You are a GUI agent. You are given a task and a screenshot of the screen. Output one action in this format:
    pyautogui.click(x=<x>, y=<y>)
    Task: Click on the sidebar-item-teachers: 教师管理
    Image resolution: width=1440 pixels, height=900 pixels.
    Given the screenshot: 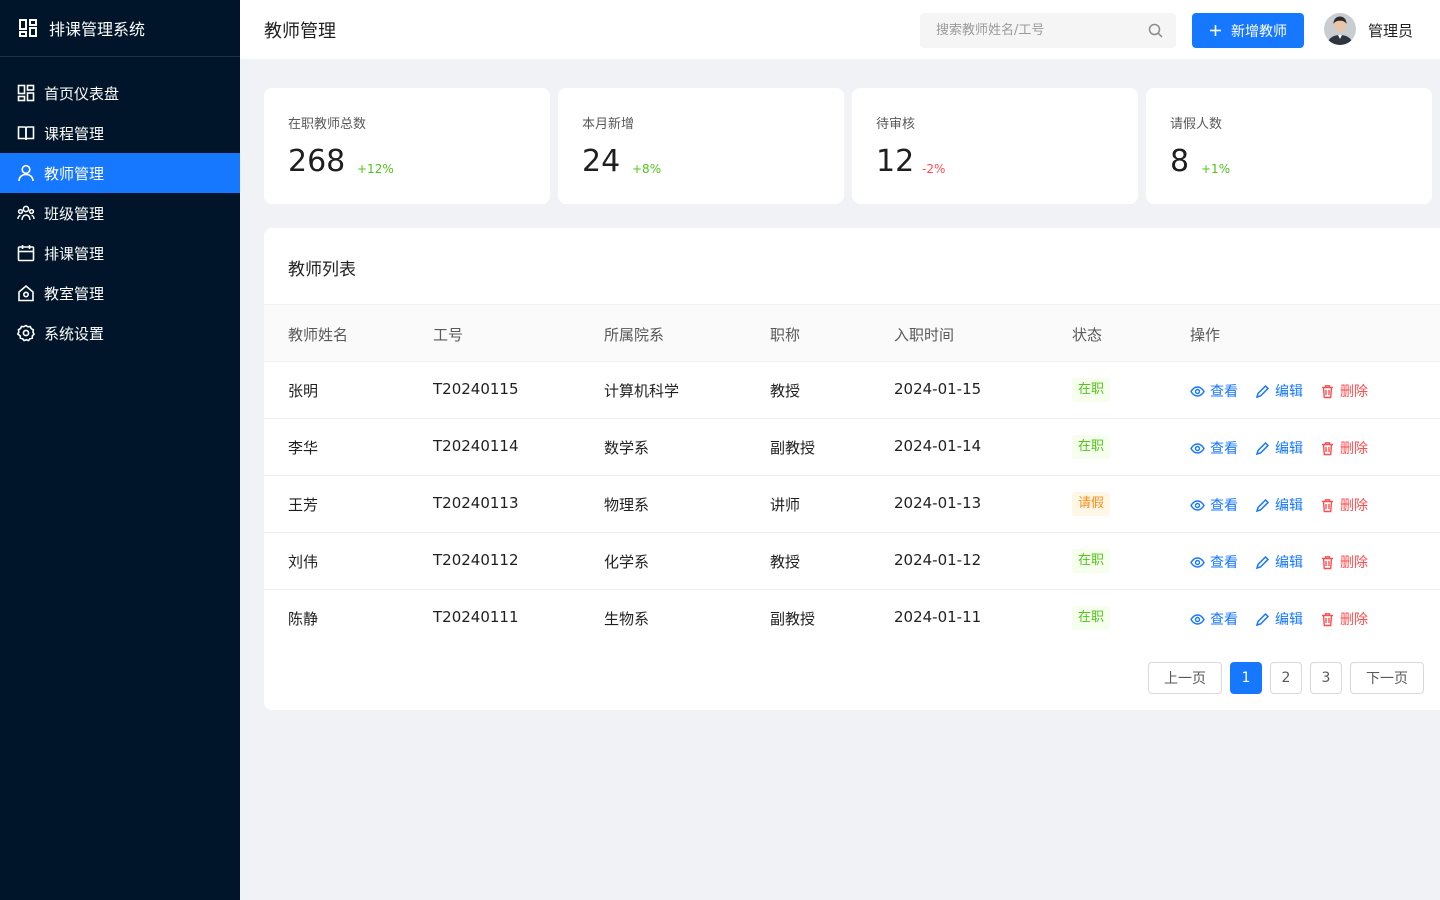 What is the action you would take?
    pyautogui.click(x=120, y=173)
    